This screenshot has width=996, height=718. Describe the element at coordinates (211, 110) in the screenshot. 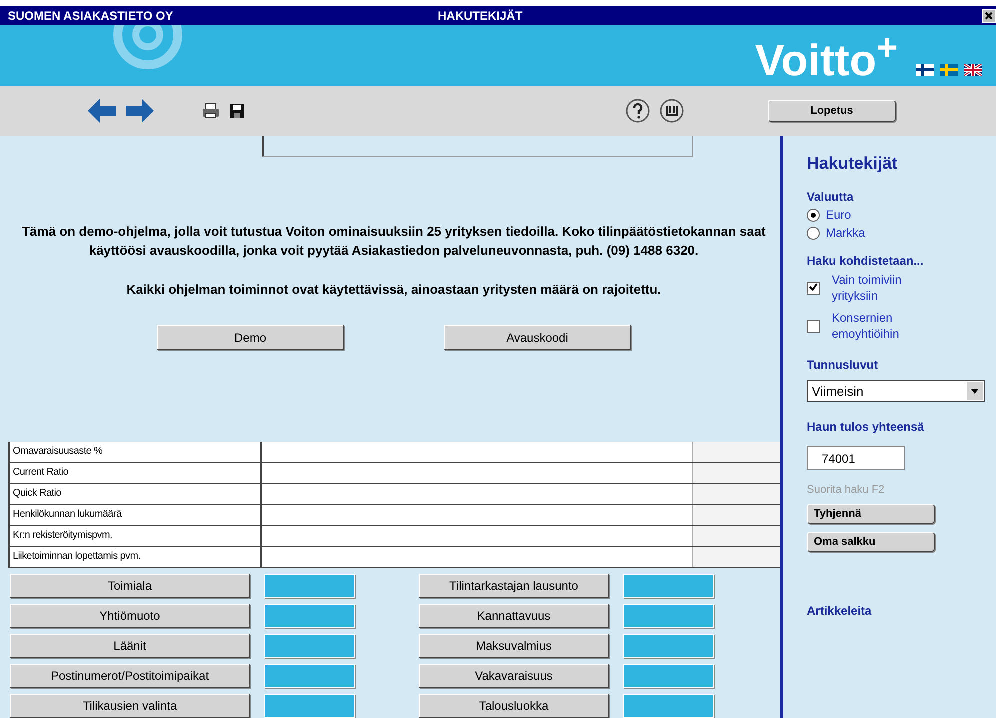

I see `printer-icon` at that location.